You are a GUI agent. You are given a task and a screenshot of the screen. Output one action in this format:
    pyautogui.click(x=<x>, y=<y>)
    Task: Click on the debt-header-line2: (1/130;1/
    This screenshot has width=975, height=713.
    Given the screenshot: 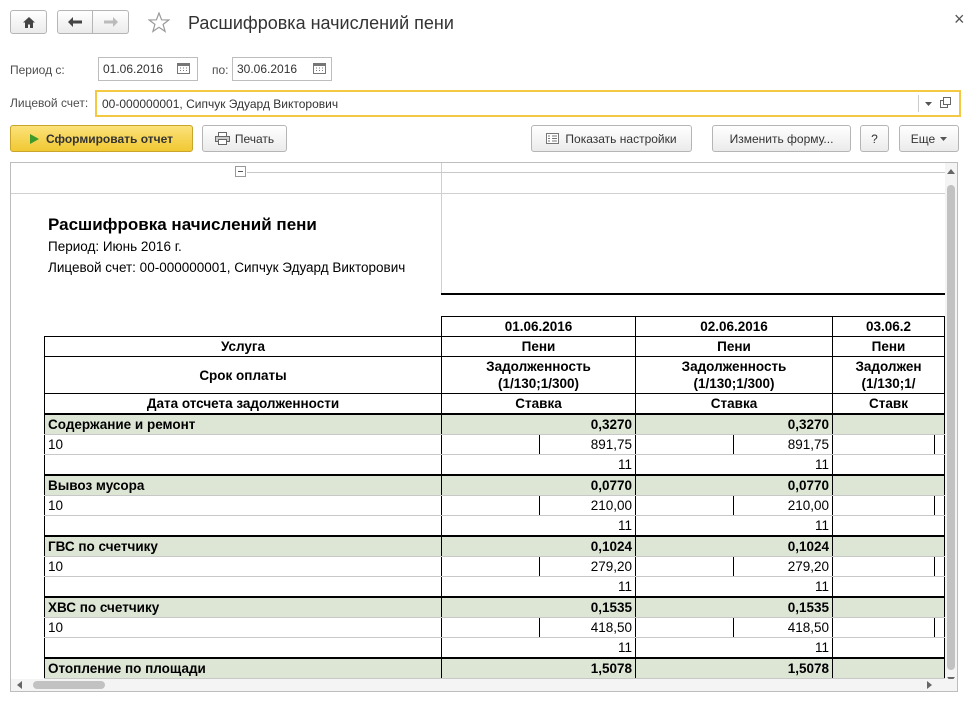 What is the action you would take?
    pyautogui.click(x=888, y=383)
    